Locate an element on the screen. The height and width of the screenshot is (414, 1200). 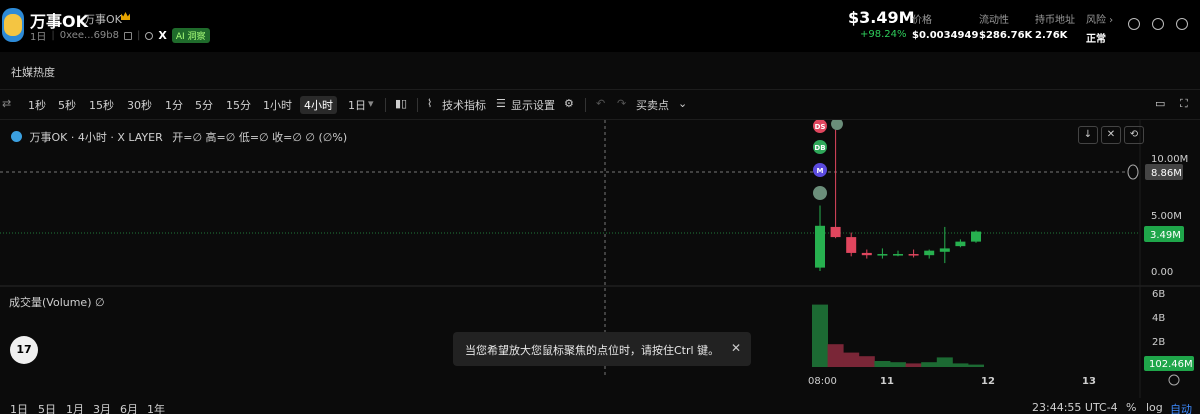
interval-15m: 15分 is located at coordinates (238, 105).